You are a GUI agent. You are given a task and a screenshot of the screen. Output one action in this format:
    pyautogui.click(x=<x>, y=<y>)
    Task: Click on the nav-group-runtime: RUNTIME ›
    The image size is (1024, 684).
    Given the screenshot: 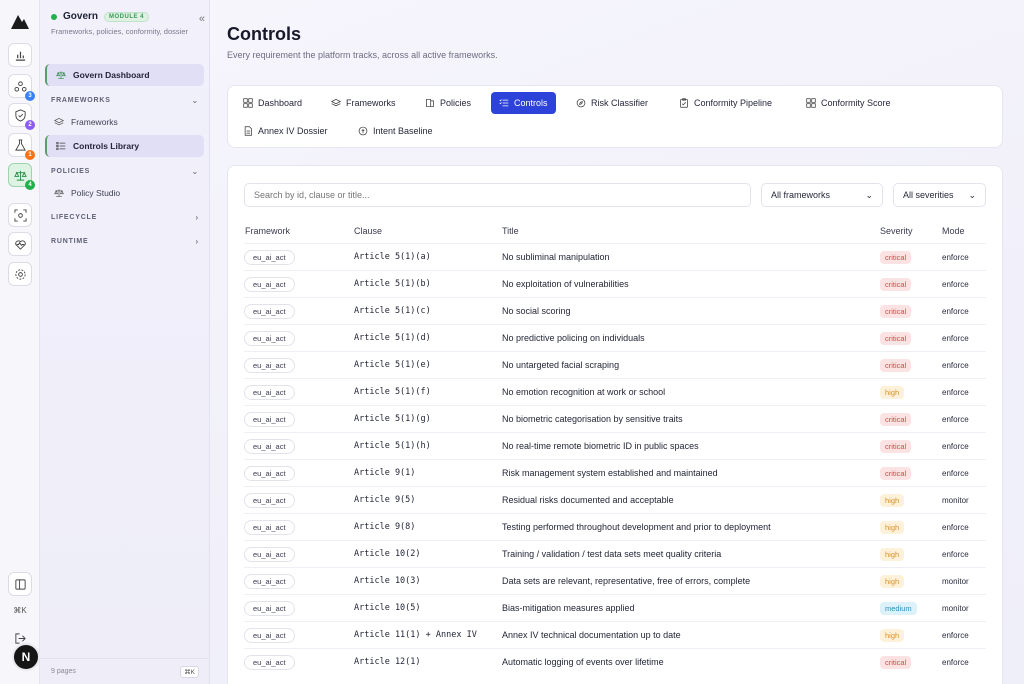 What is the action you would take?
    pyautogui.click(x=125, y=241)
    